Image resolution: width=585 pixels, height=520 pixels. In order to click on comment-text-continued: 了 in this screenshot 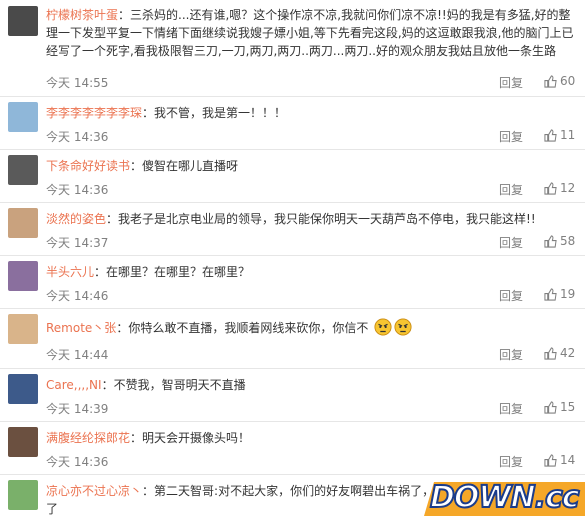, I will do `click(52, 509)`.